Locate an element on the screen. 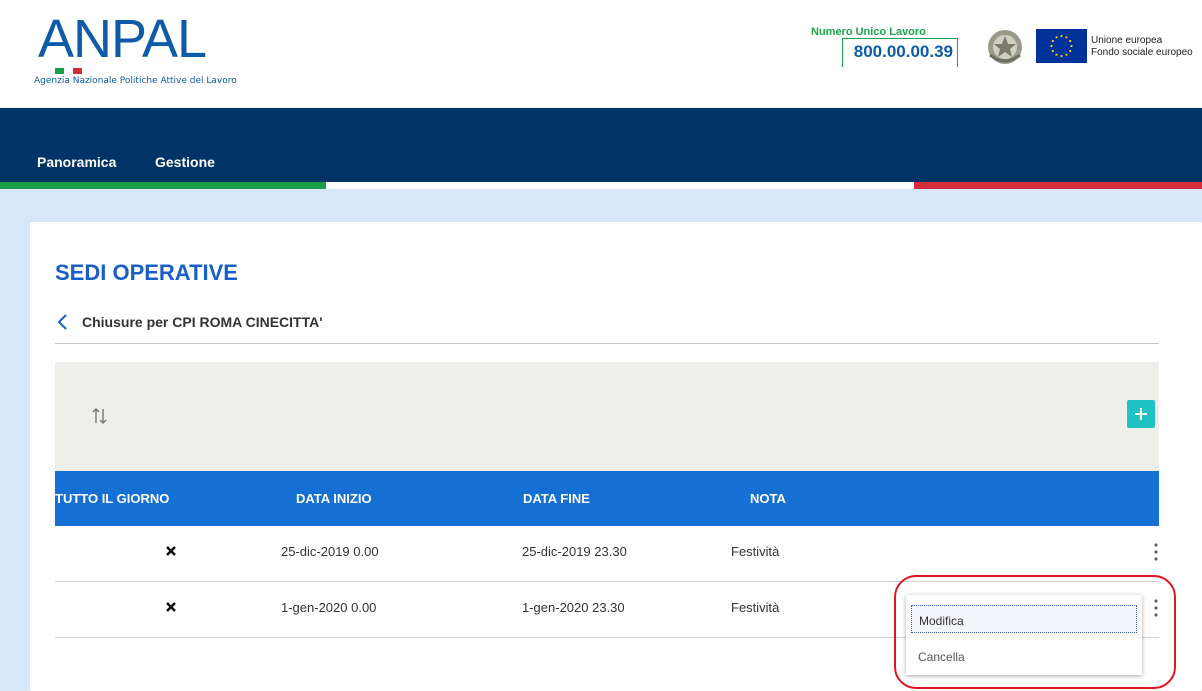 The height and width of the screenshot is (691, 1202). column-header-data-inizio: DATA INIZIO is located at coordinates (334, 498).